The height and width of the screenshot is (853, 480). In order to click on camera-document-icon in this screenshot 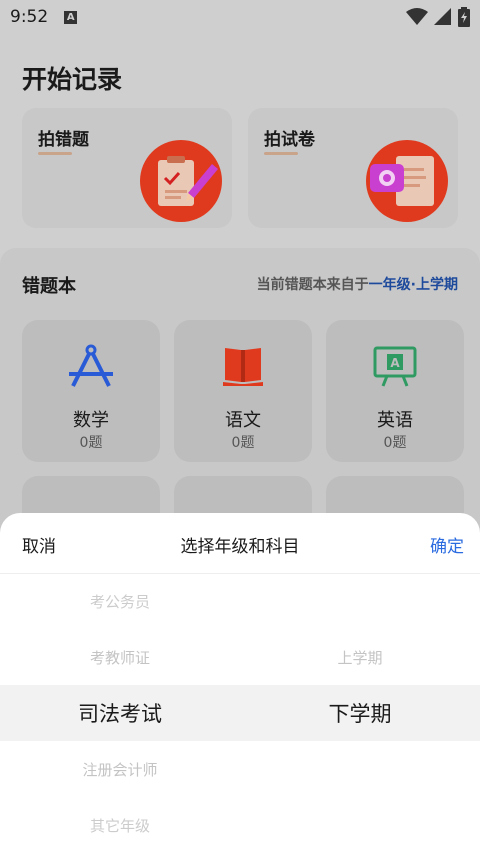, I will do `click(407, 181)`.